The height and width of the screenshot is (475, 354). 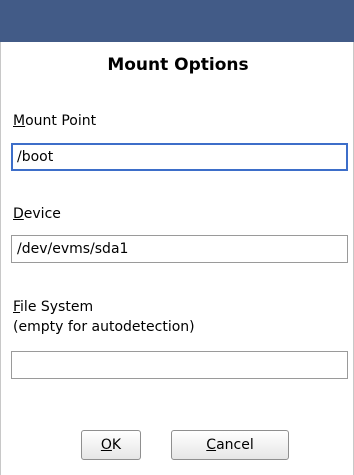 What do you see at coordinates (19, 121) in the screenshot?
I see `mount-point-label-mnemonic: M` at bounding box center [19, 121].